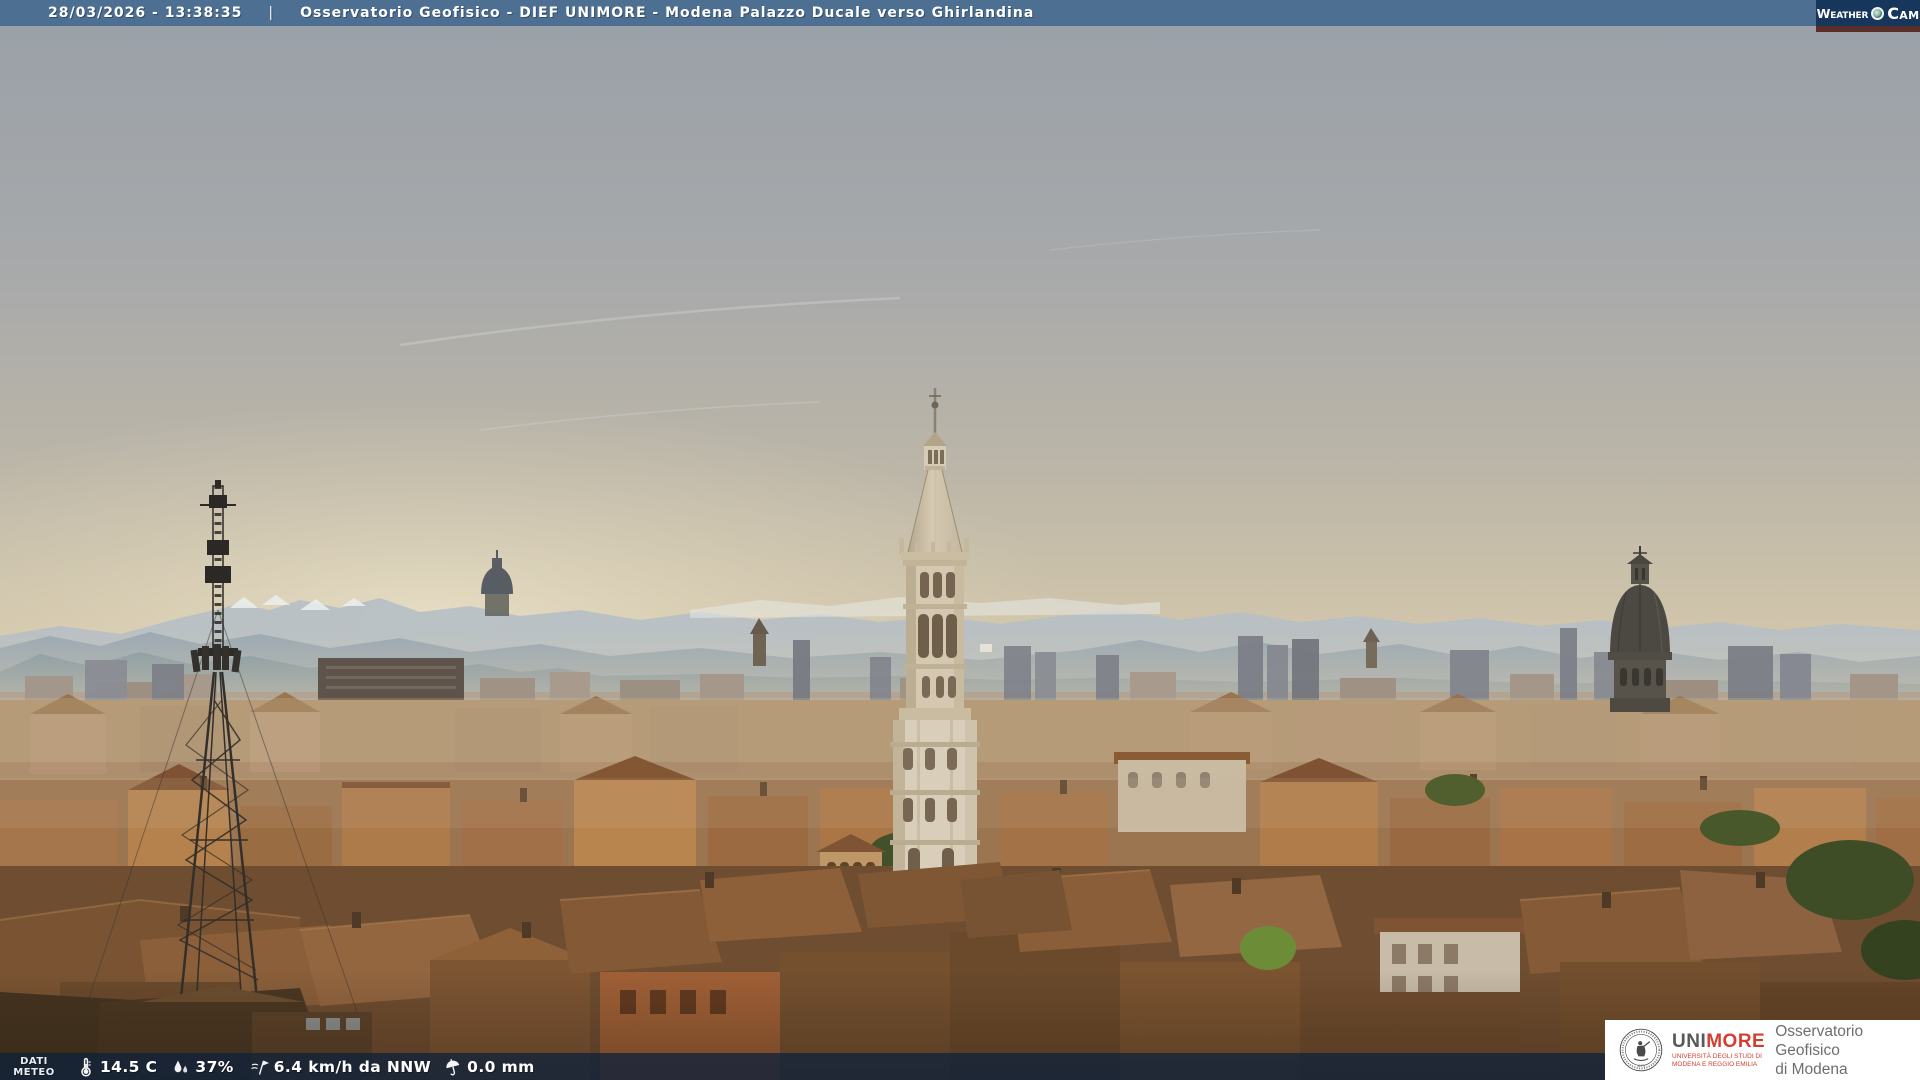 This screenshot has height=1080, width=1920. I want to click on wind-icon, so click(259, 1067).